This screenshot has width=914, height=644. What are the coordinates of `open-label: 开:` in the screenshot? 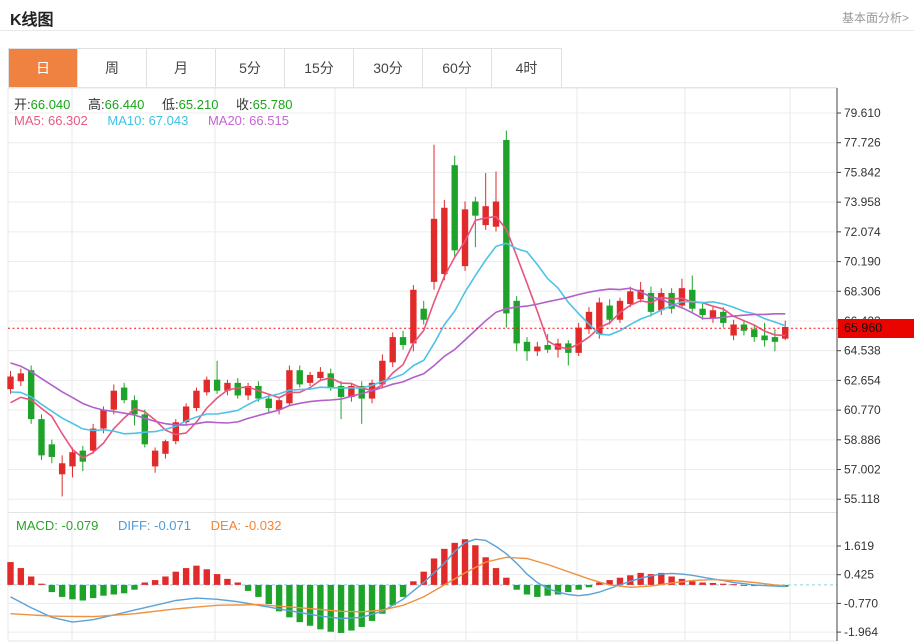 It's located at (22, 104).